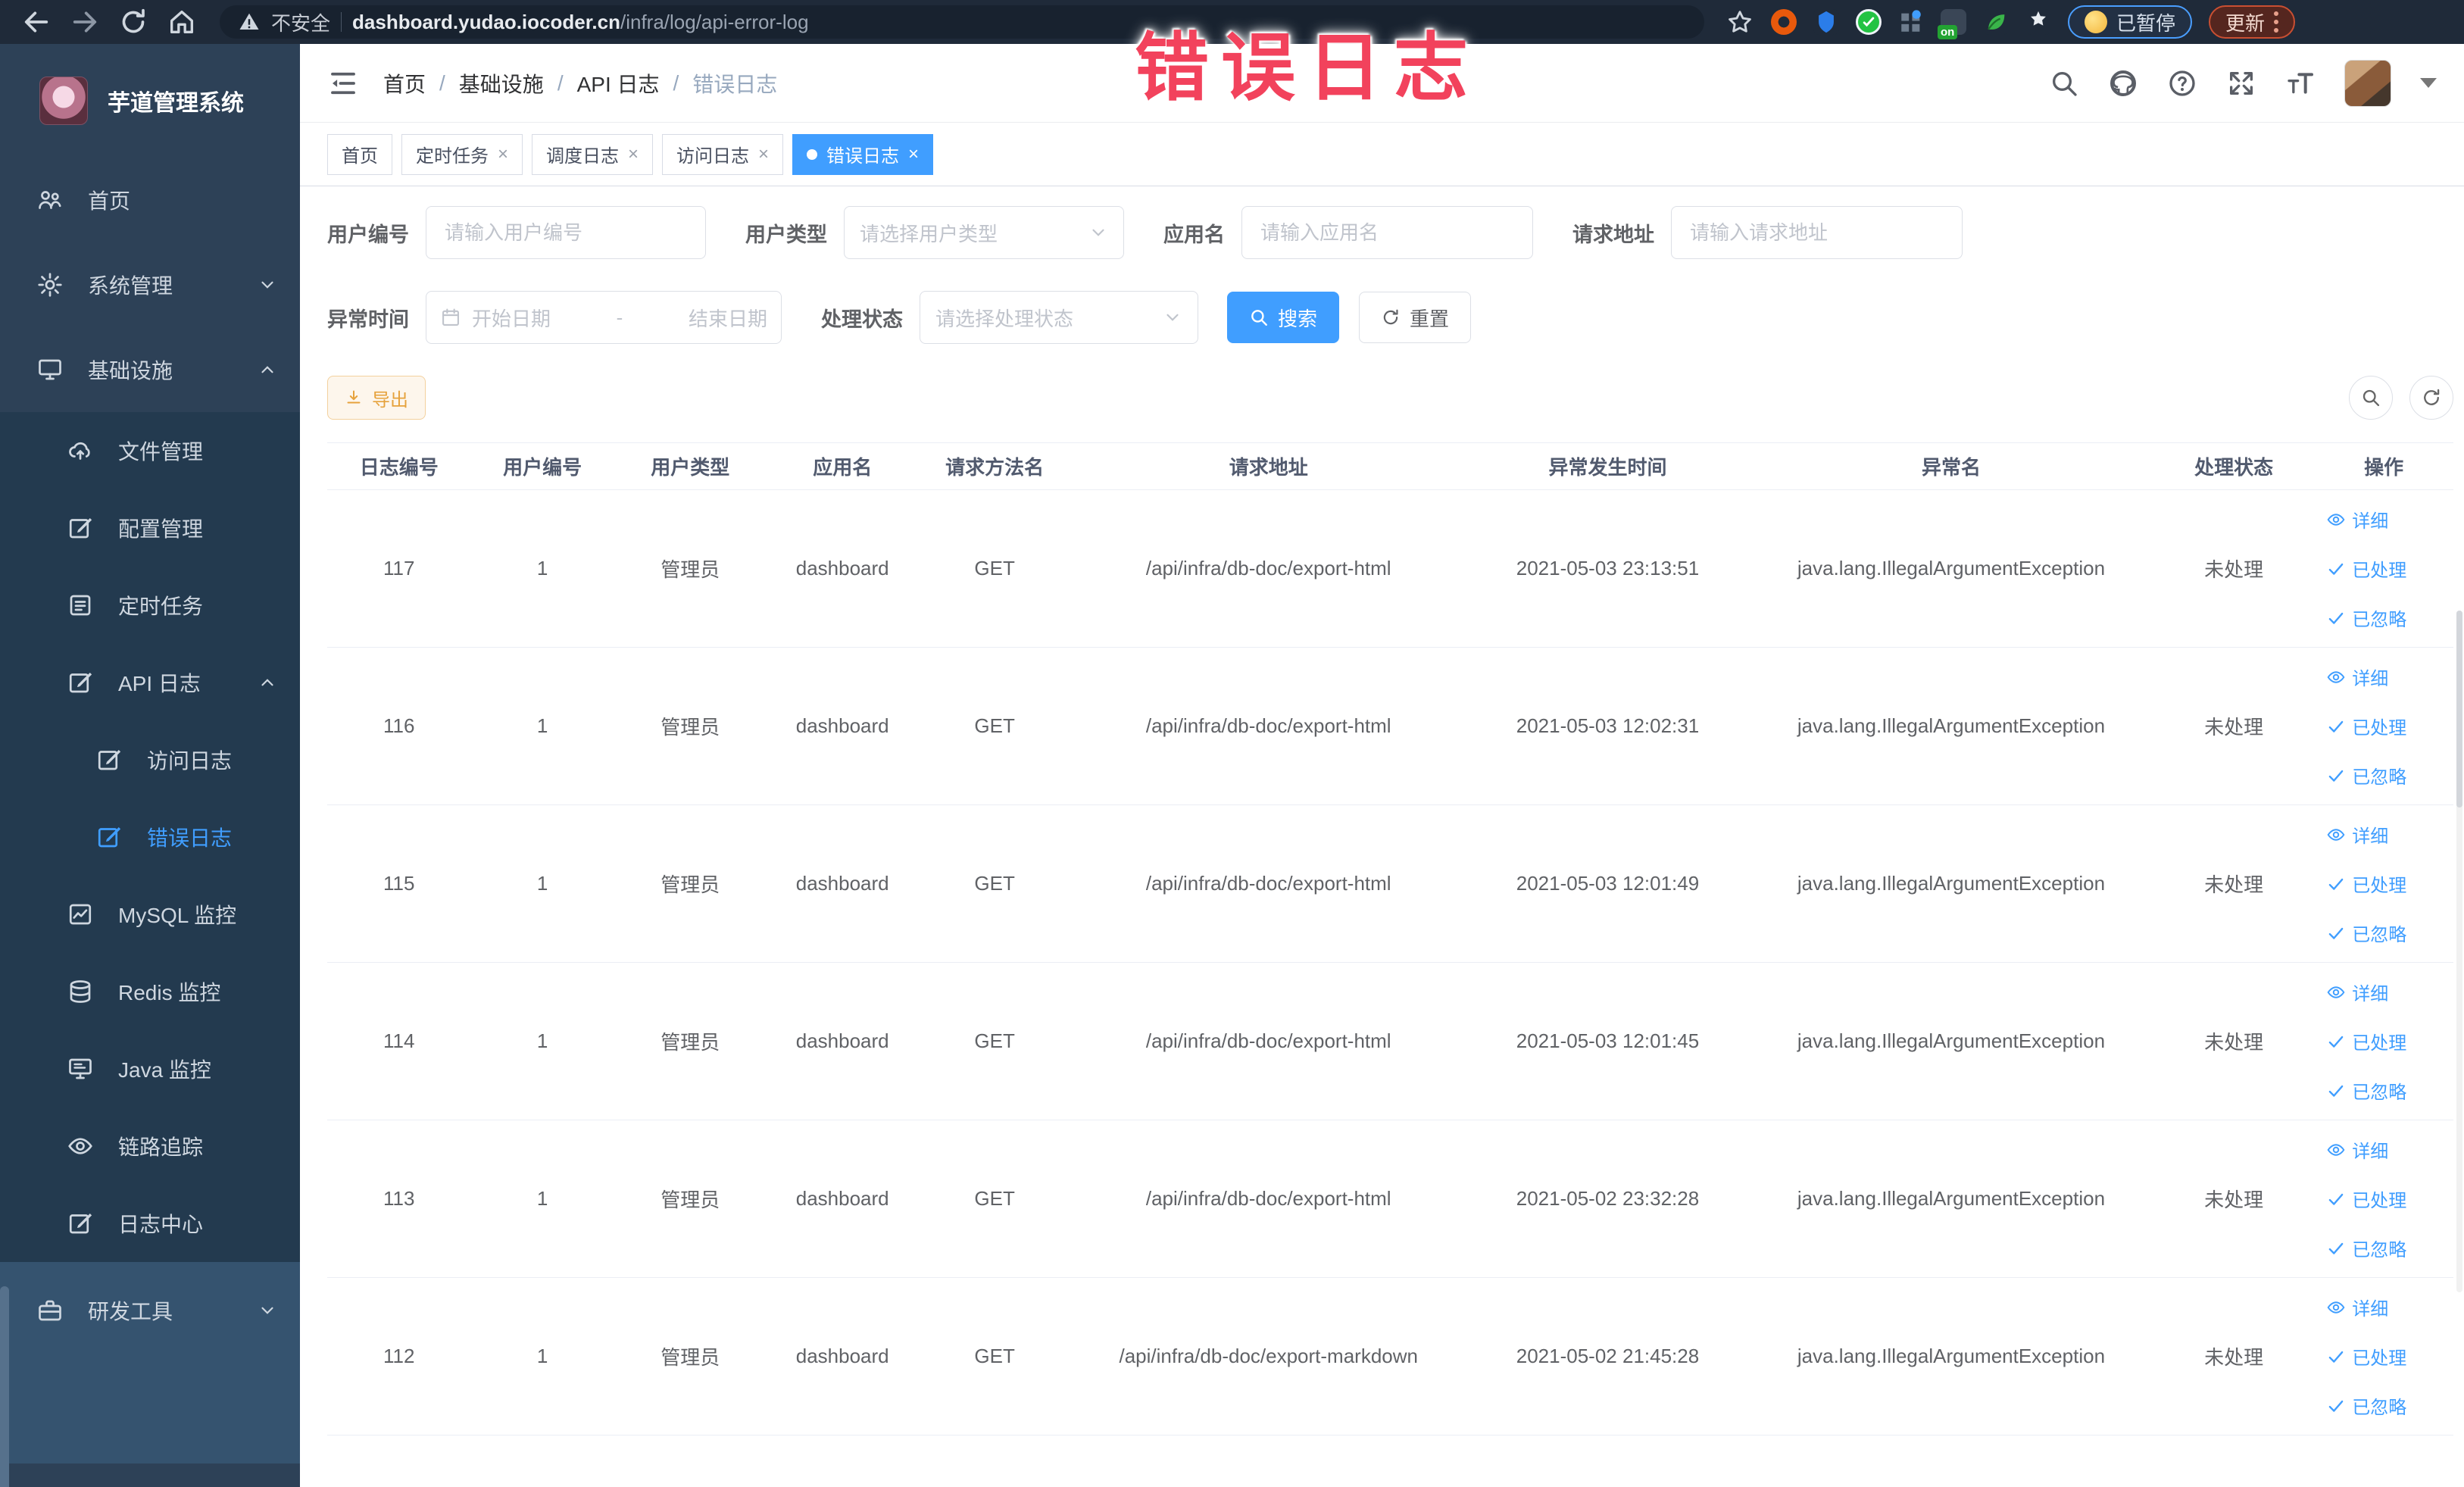 Image resolution: width=2464 pixels, height=1487 pixels. What do you see at coordinates (1268, 1199) in the screenshot?
I see `cell-url: /api/infra/db-doc/export-html` at bounding box center [1268, 1199].